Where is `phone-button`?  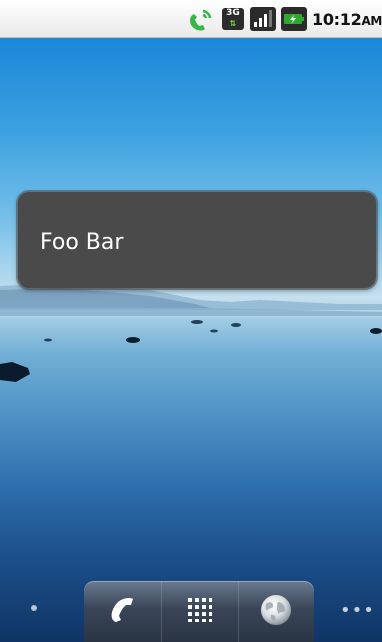 phone-button is located at coordinates (122, 611).